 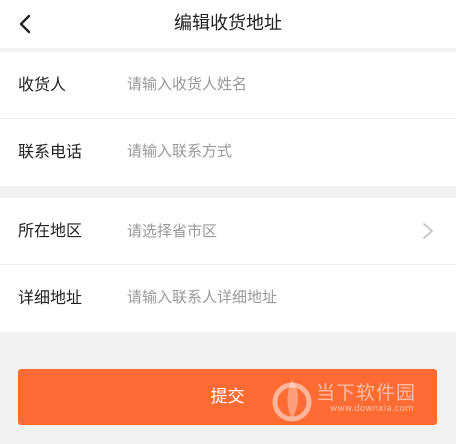 What do you see at coordinates (50, 151) in the screenshot?
I see `phone-label: 联系电话` at bounding box center [50, 151].